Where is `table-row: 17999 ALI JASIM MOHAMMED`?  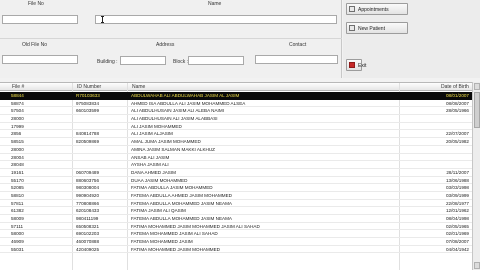
table-row: 17999 ALI JASIM MOHAMMED is located at coordinates (236, 127).